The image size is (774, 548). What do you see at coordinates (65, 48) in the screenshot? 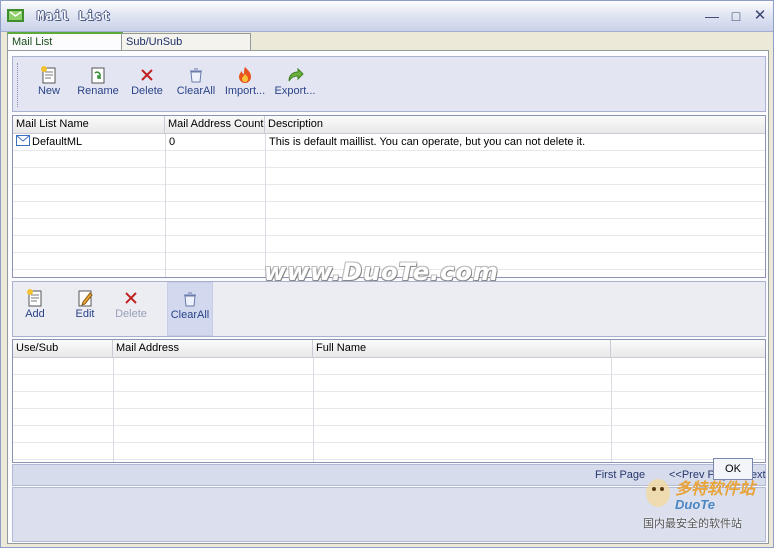
I see `tab-mail-list-management: Mail List Management` at bounding box center [65, 48].